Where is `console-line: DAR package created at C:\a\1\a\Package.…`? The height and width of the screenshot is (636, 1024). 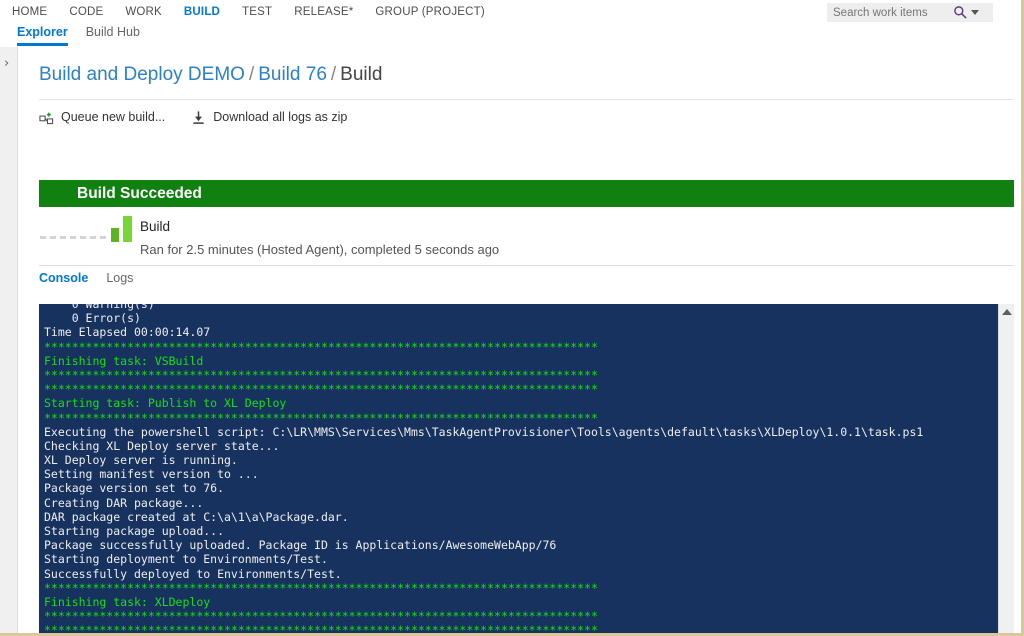 console-line: DAR package created at C:\a\1\a\Package.… is located at coordinates (196, 516).